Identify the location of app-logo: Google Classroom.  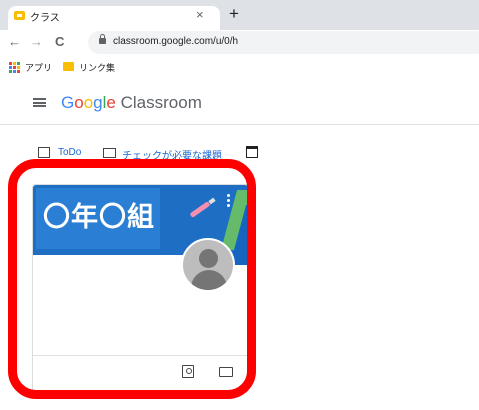
(131, 103).